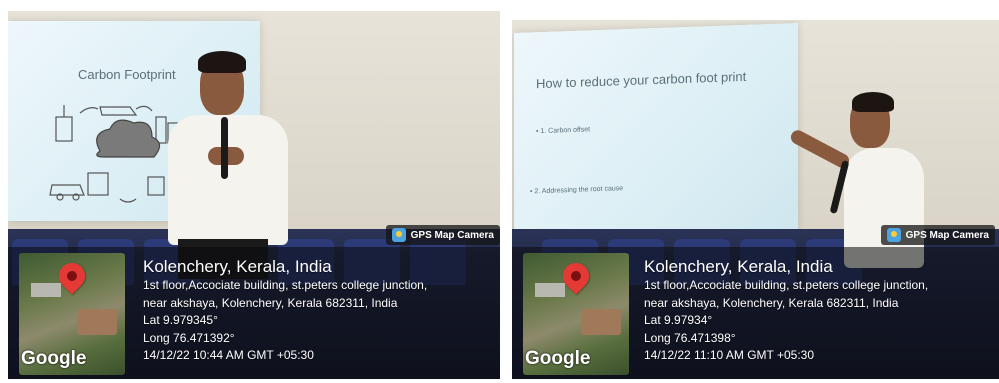 The image size is (999, 383). What do you see at coordinates (678, 320) in the screenshot?
I see `latitude: Lat 9.97934°` at bounding box center [678, 320].